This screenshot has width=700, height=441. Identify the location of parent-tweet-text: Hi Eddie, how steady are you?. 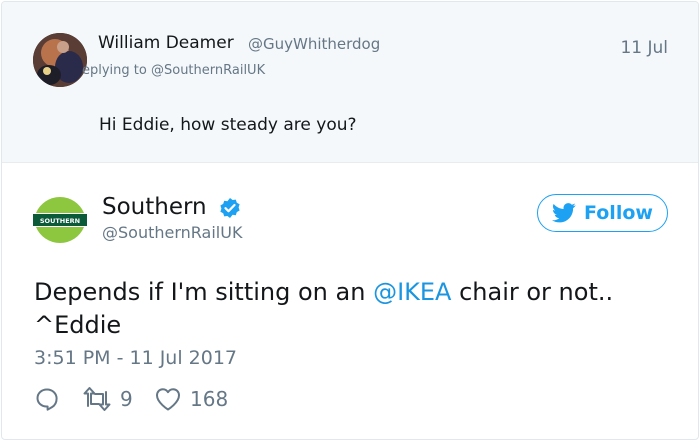
(228, 125).